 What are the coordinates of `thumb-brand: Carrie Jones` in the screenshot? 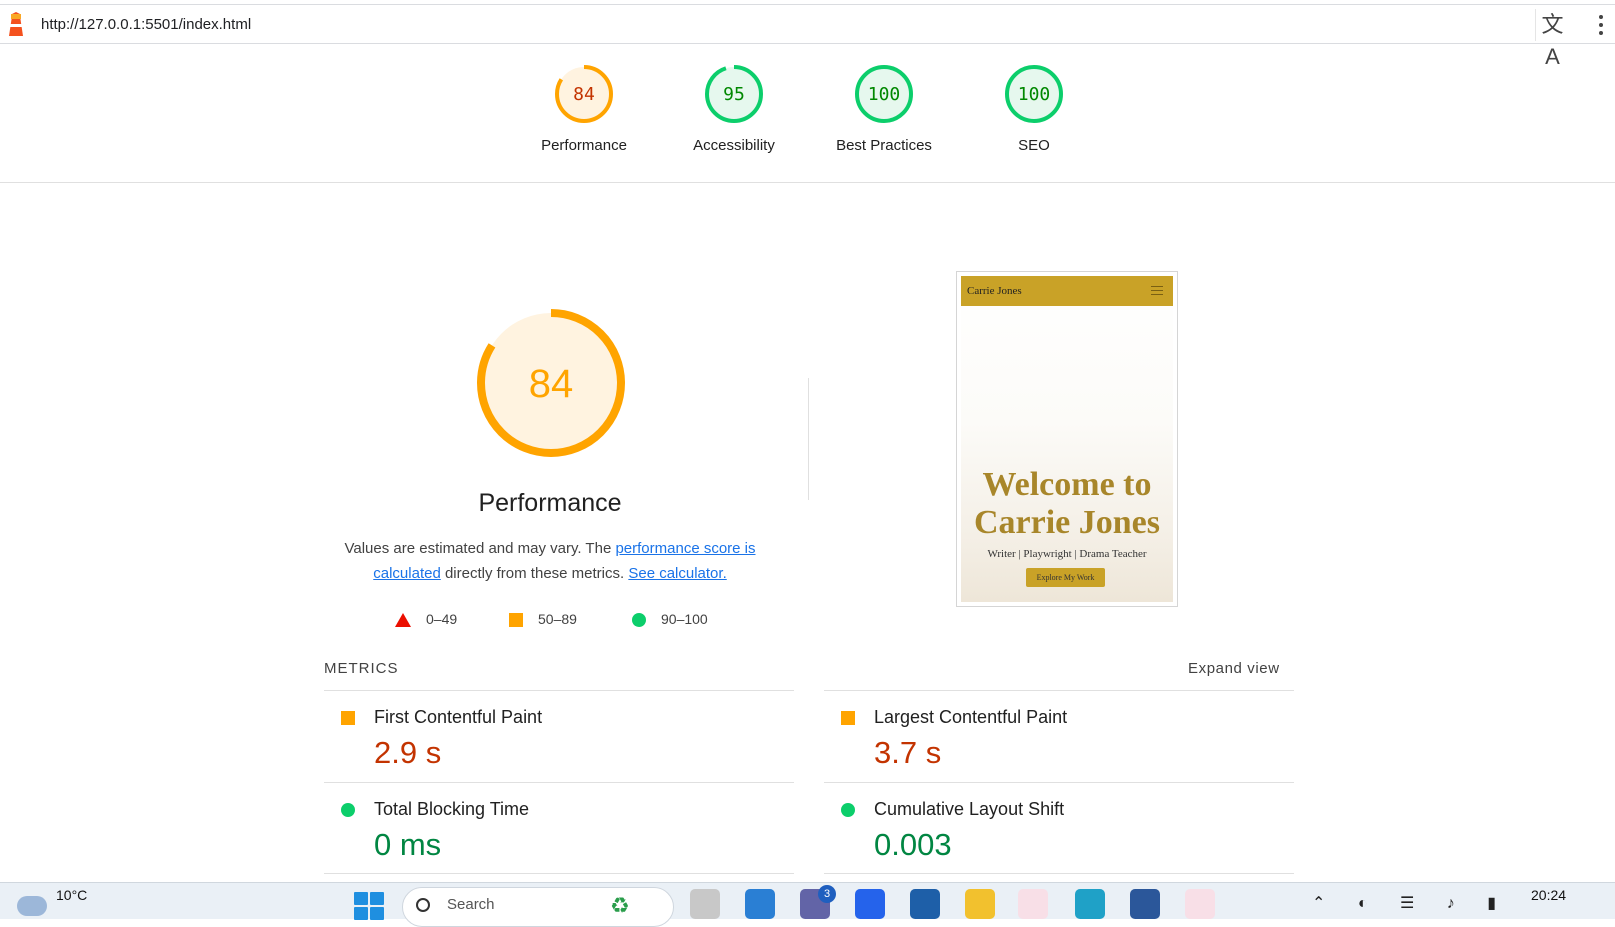 It's located at (994, 291).